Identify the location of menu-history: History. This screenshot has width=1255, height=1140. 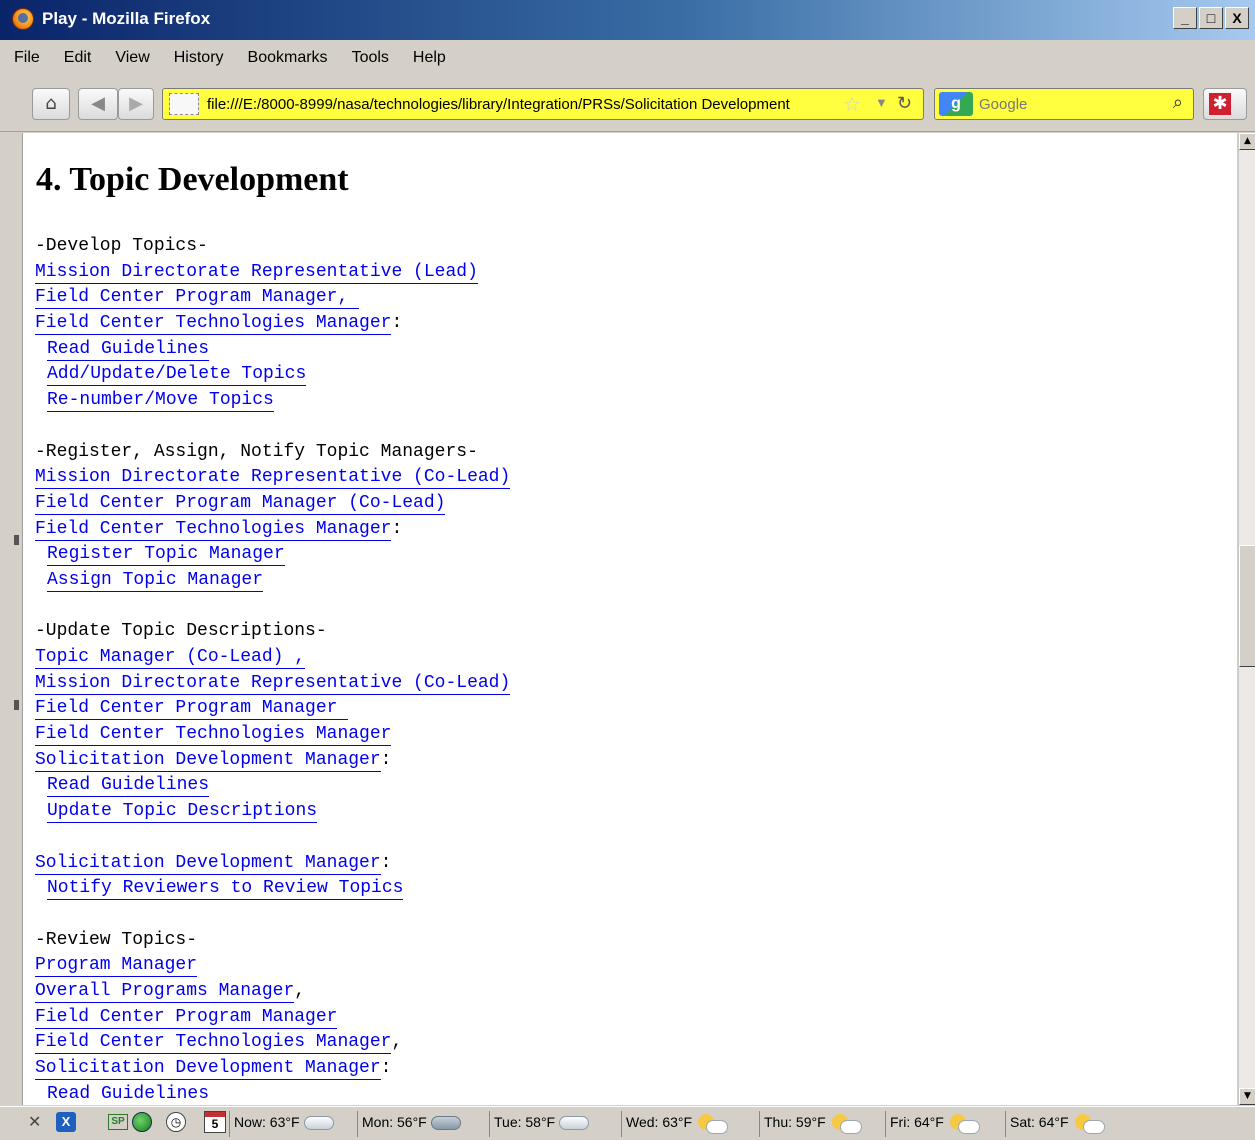
(199, 58).